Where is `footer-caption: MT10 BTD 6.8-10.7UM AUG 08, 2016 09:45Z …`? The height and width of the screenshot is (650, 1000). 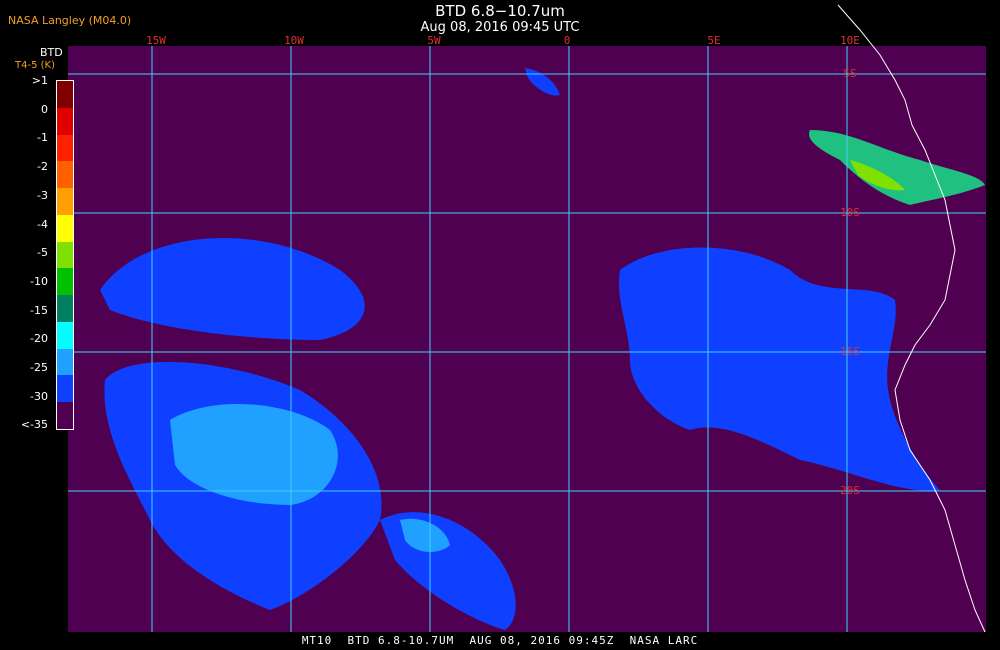 footer-caption: MT10 BTD 6.8-10.7UM AUG 08, 2016 09:45Z … is located at coordinates (500, 640).